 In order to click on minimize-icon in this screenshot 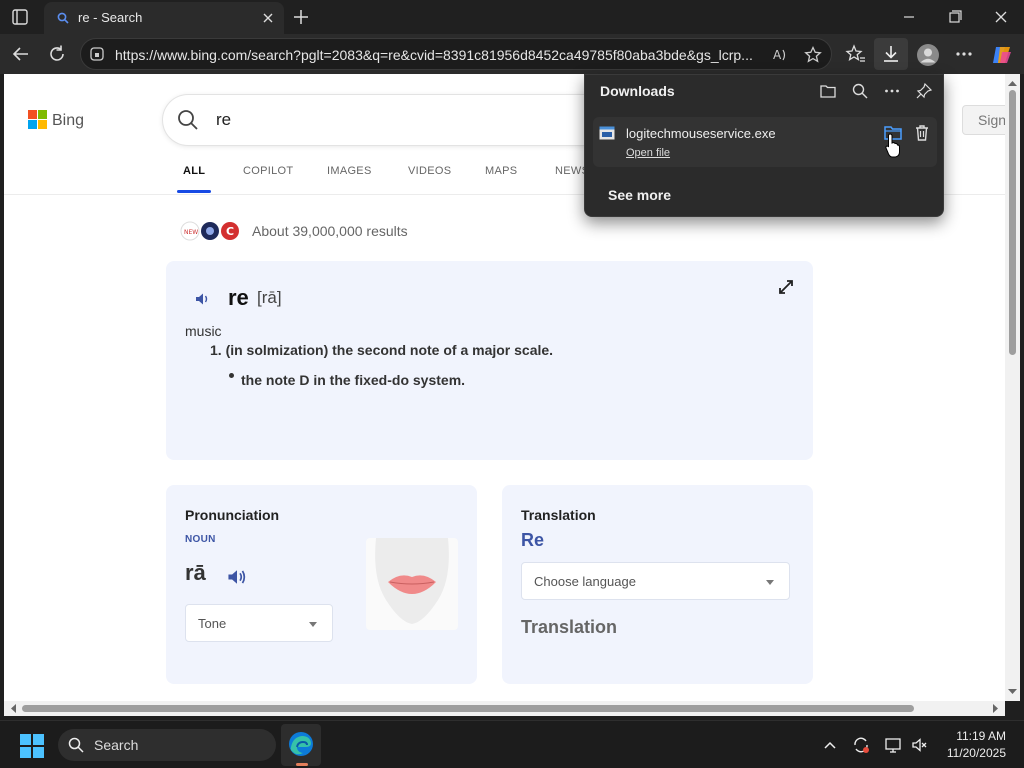, I will do `click(909, 17)`.